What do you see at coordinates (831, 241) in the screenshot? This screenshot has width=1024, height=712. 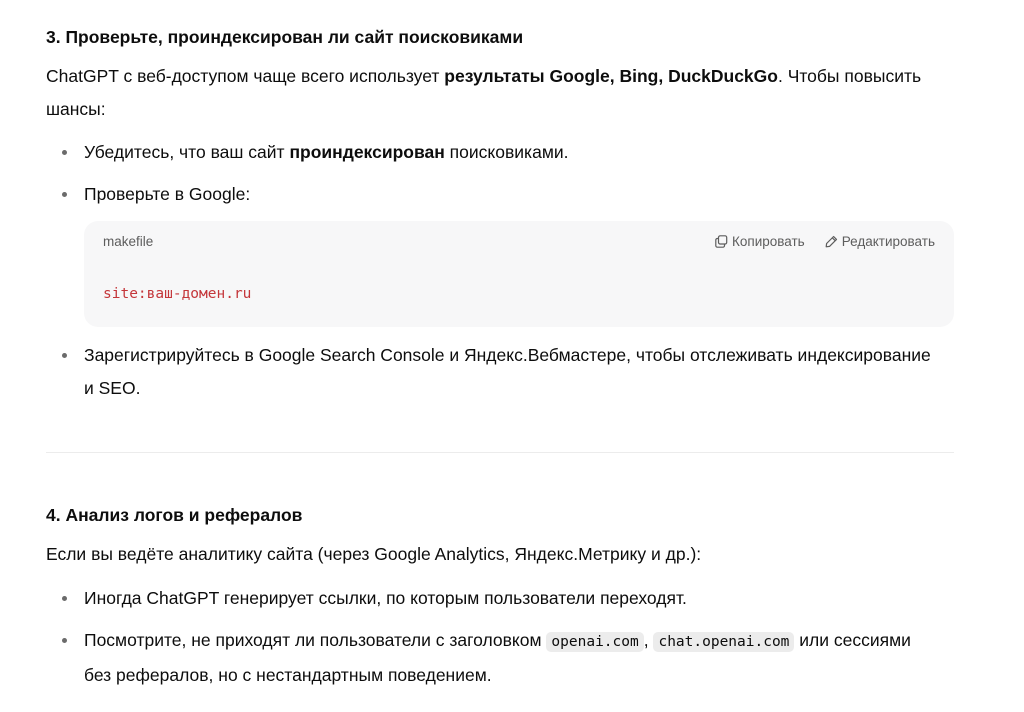 I see `pencil-icon` at bounding box center [831, 241].